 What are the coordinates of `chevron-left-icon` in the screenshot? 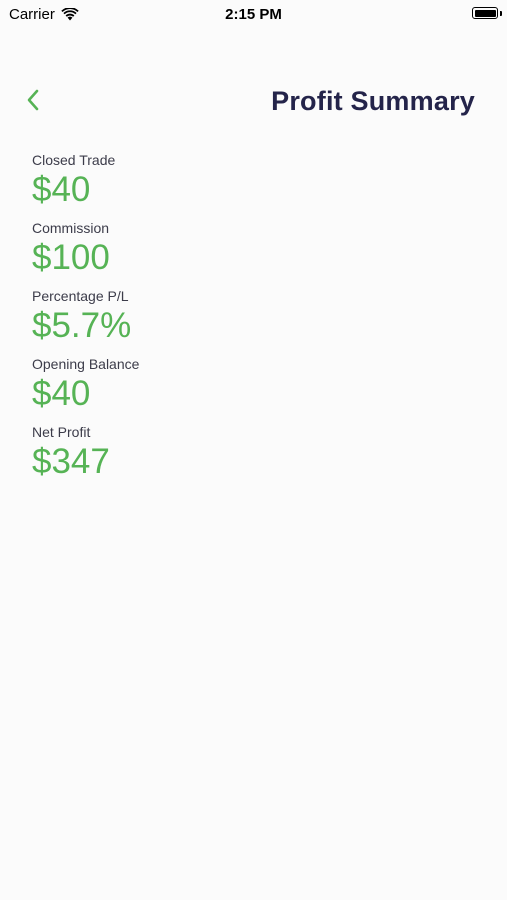 It's located at (33, 100).